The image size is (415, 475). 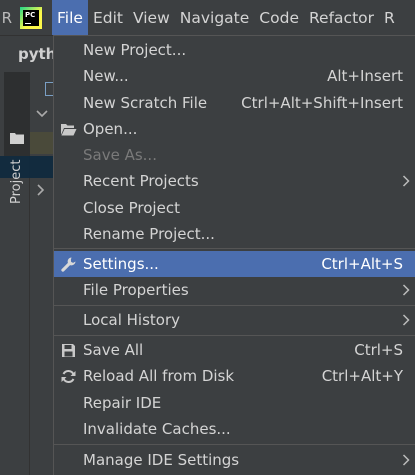 I want to click on menu-item-label: File Properties, so click(x=136, y=290).